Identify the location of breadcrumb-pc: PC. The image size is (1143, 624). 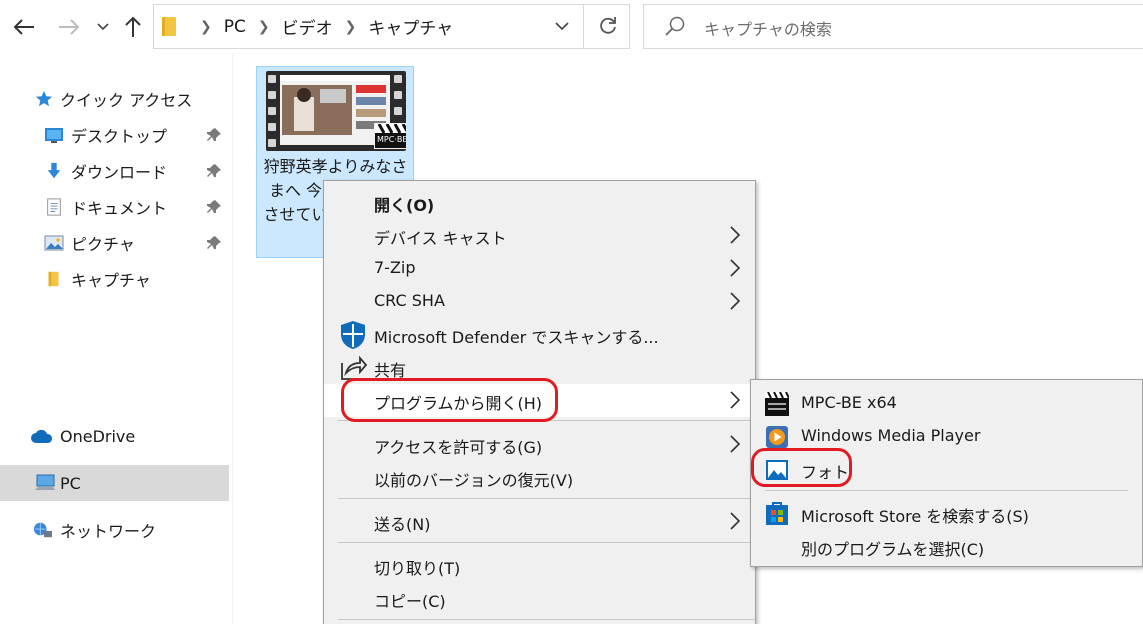
(235, 27).